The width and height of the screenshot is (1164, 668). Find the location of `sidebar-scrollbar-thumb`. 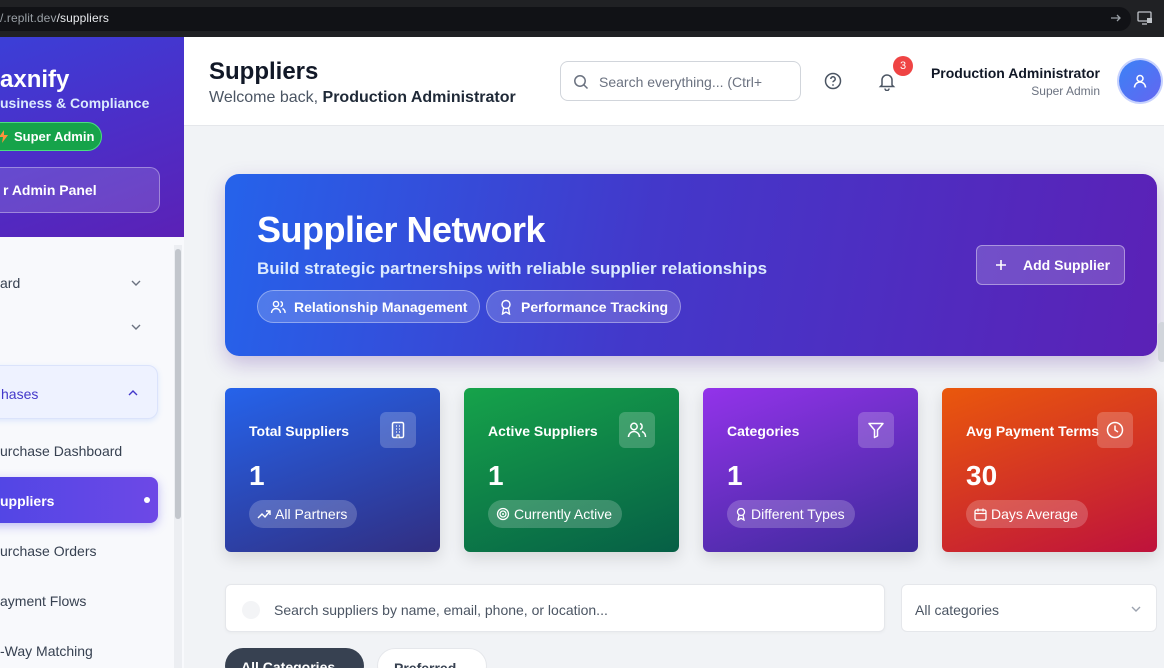

sidebar-scrollbar-thumb is located at coordinates (178, 384).